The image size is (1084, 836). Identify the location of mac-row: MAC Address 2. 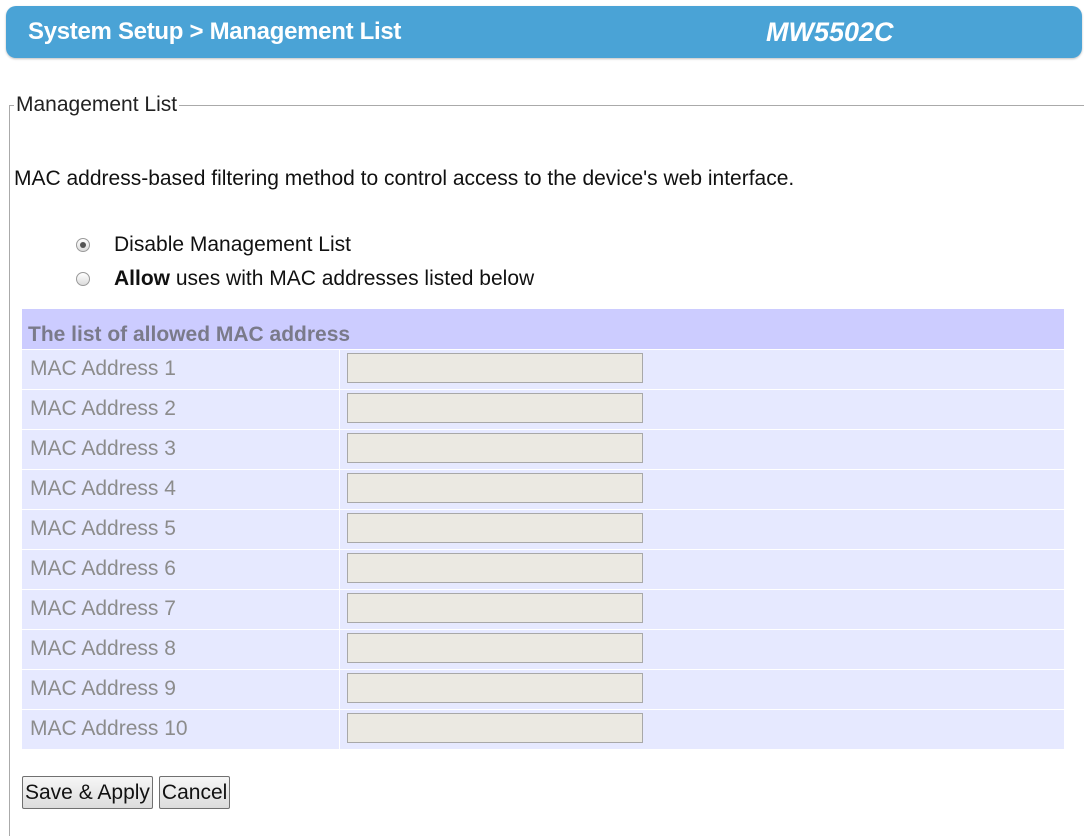
(543, 410).